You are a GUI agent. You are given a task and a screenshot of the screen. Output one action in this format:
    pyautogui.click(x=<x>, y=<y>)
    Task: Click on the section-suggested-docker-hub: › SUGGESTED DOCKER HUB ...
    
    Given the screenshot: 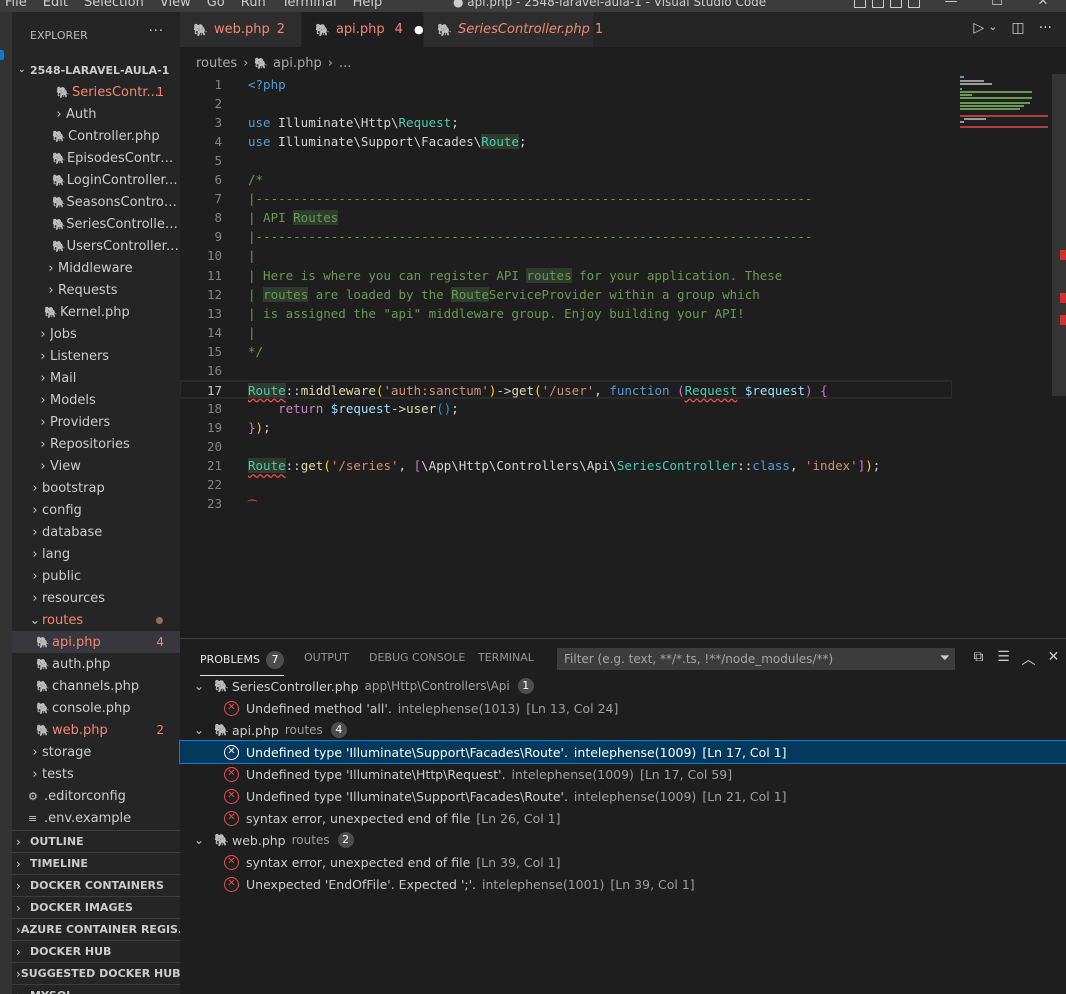 What is the action you would take?
    pyautogui.click(x=96, y=973)
    